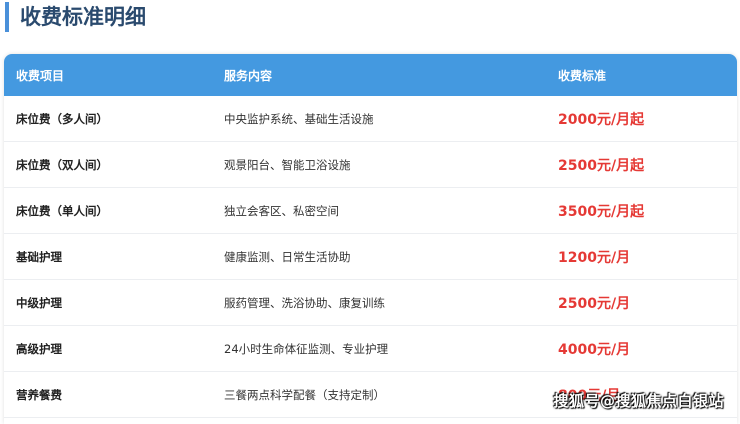 This screenshot has height=424, width=740. What do you see at coordinates (62, 210) in the screenshot?
I see `item-cell: 床位费（单人间）` at bounding box center [62, 210].